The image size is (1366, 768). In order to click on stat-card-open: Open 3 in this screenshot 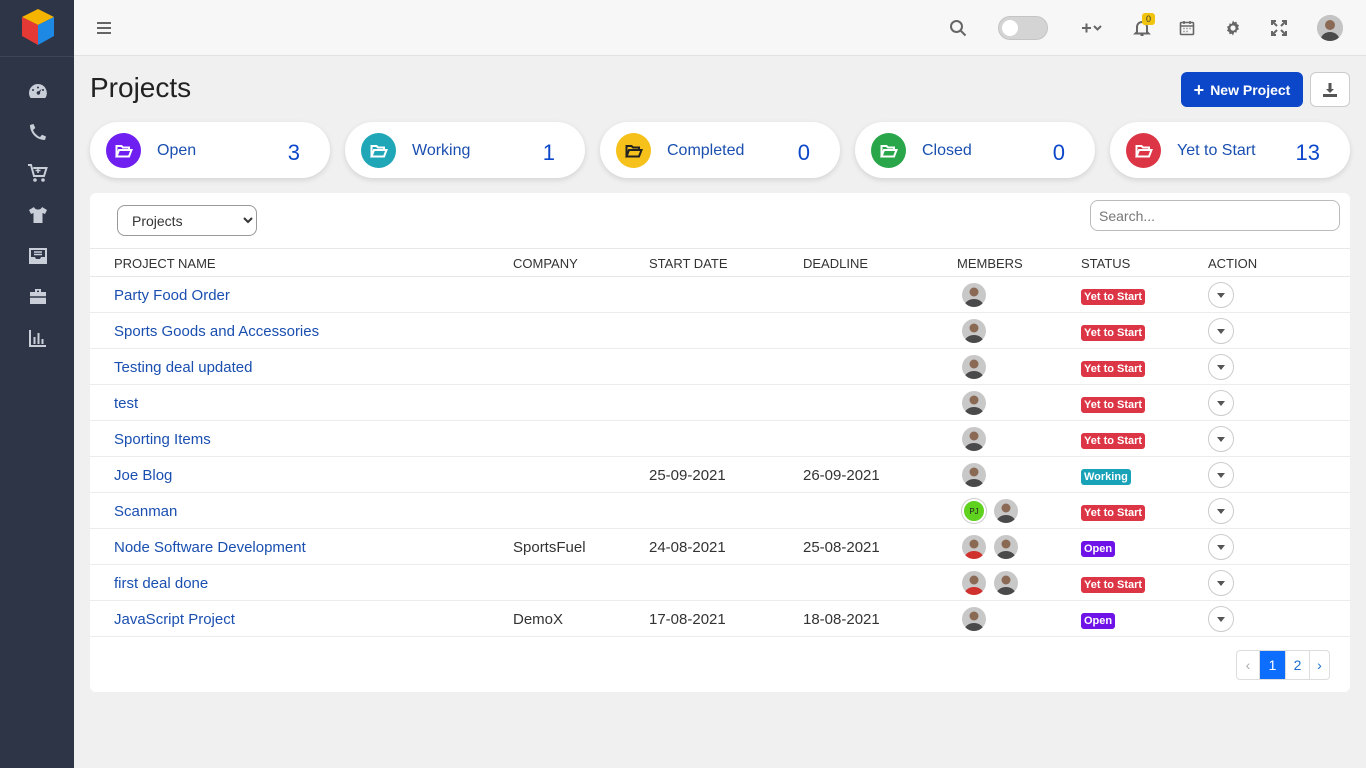, I will do `click(210, 150)`.